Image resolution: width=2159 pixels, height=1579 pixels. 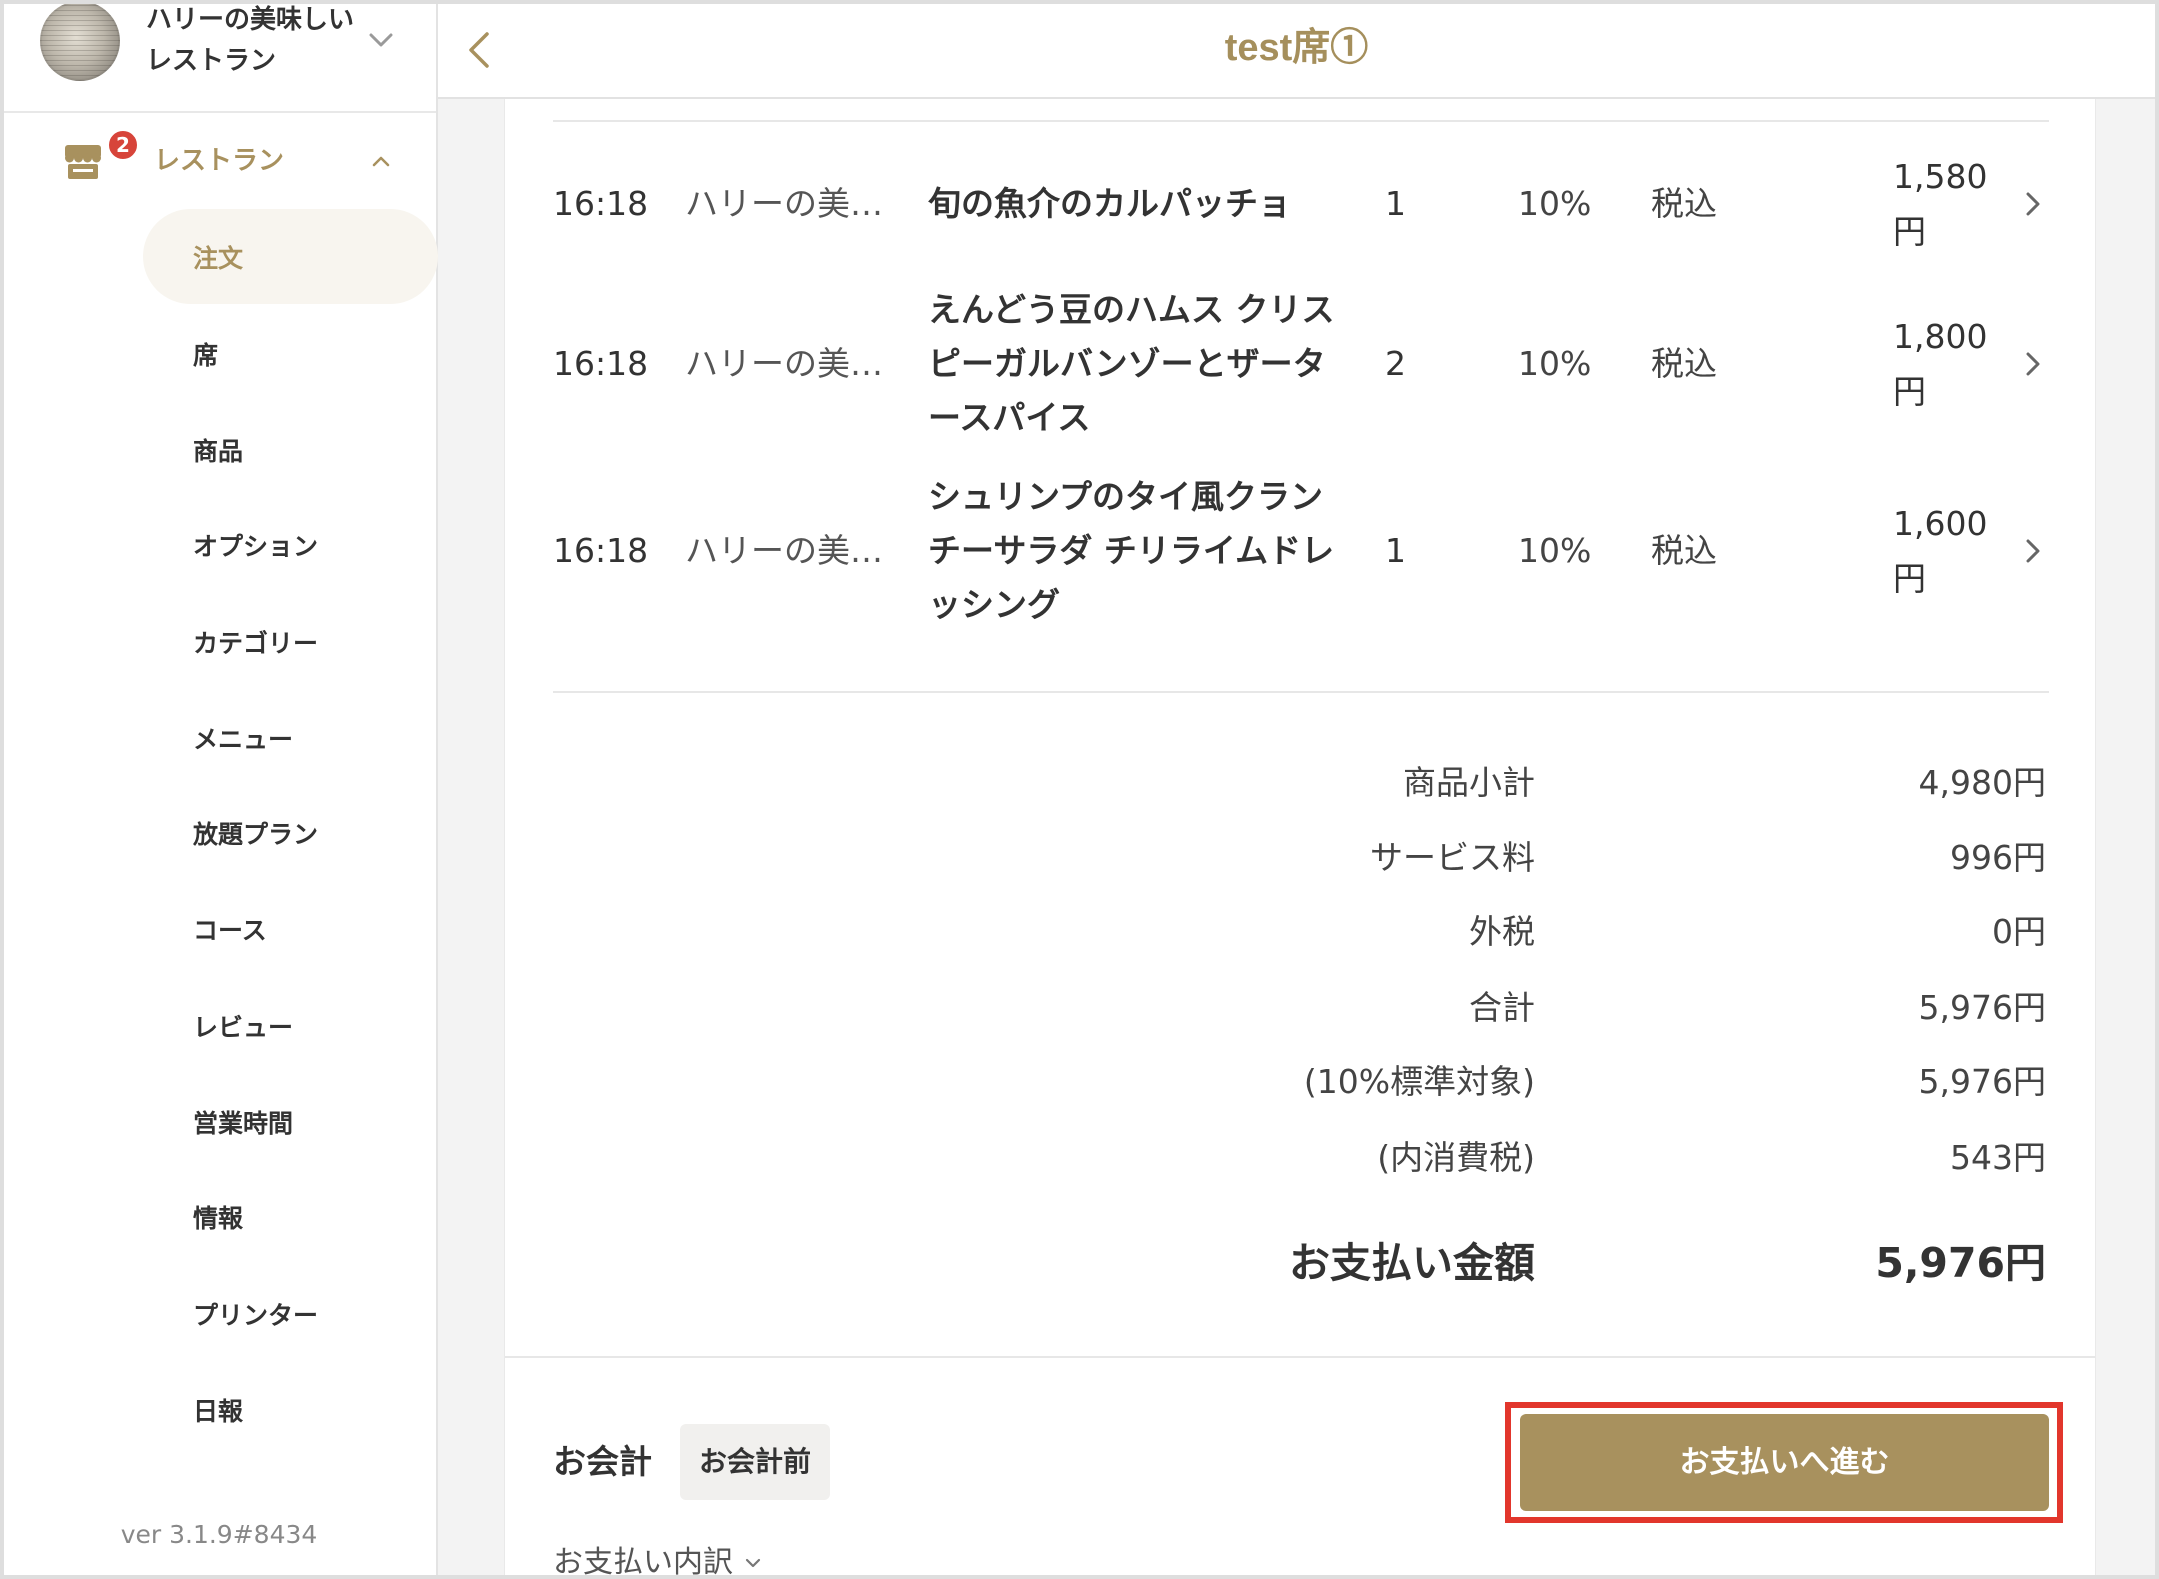 I want to click on sidebar-item-label: 放題プラン, so click(x=256, y=834).